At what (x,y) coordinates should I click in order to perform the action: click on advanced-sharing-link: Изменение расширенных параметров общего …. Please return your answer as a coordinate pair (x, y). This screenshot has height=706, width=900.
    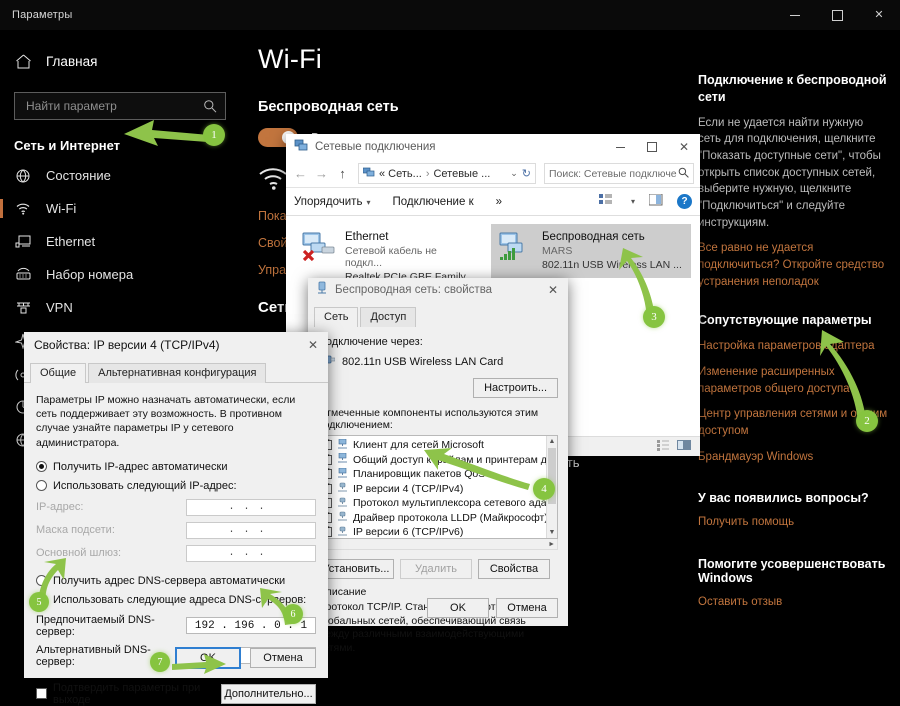
    Looking at the image, I should click on (793, 380).